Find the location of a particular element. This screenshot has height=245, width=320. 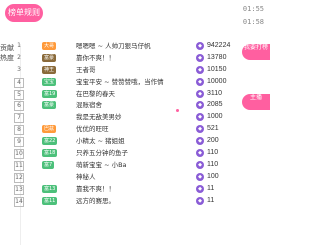

user-name: 我是无敌美男妙 is located at coordinates (99, 117).